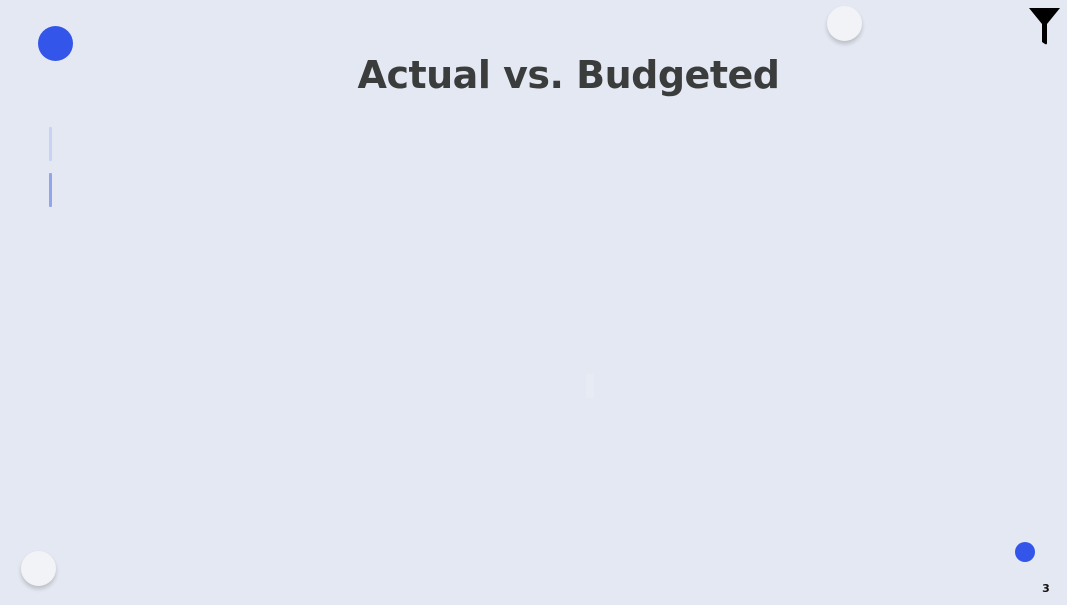 The height and width of the screenshot is (605, 1067). I want to click on toggle-button-top, so click(844, 23).